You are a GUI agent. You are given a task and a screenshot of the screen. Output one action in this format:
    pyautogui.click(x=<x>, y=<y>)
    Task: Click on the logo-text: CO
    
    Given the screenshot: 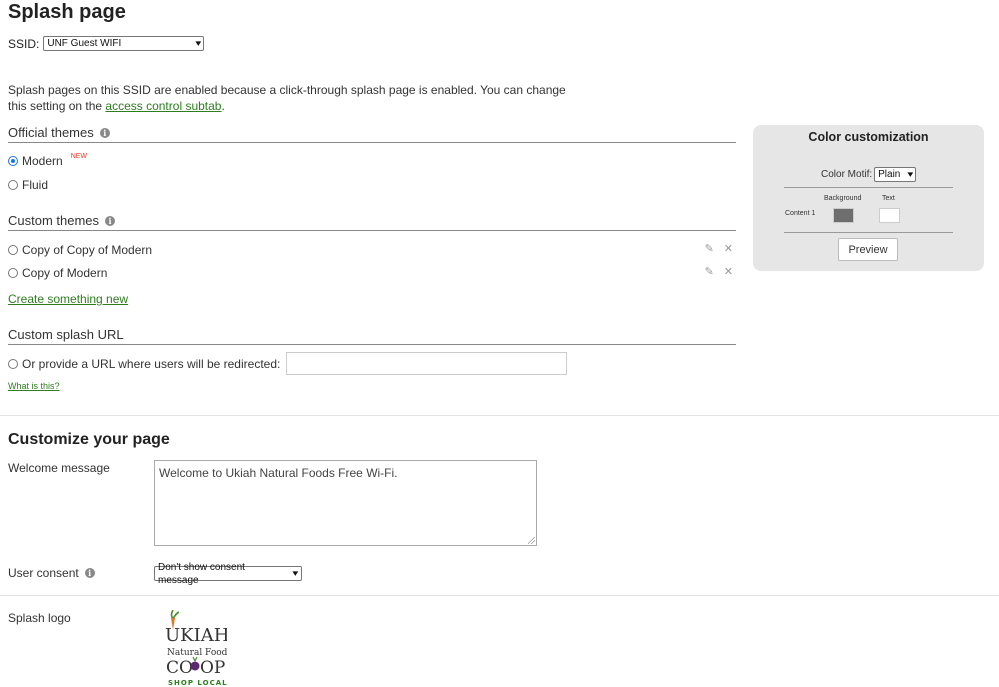 What is the action you would take?
    pyautogui.click(x=179, y=668)
    